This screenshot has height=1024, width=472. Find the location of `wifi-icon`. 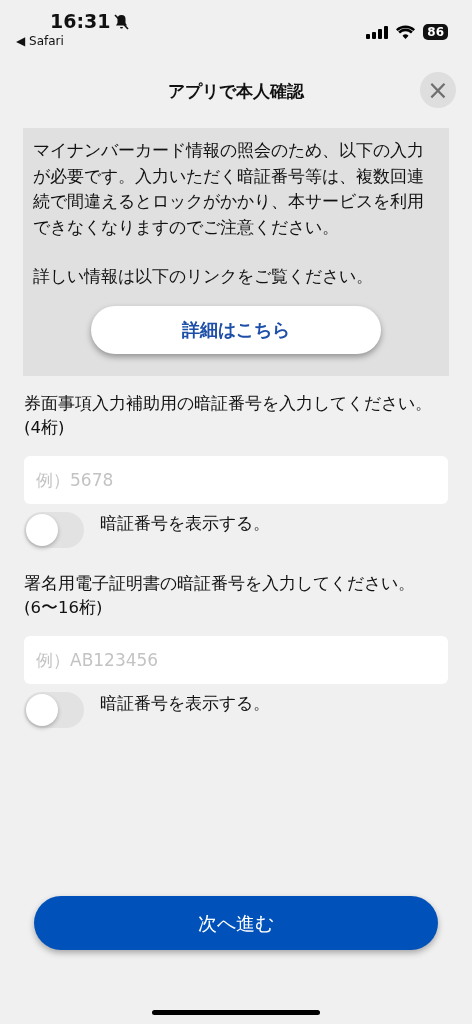

wifi-icon is located at coordinates (406, 32).